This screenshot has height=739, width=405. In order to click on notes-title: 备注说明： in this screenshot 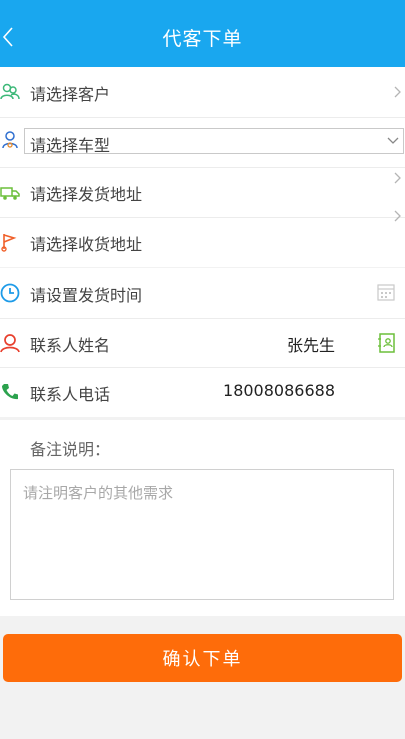, I will do `click(70, 449)`.